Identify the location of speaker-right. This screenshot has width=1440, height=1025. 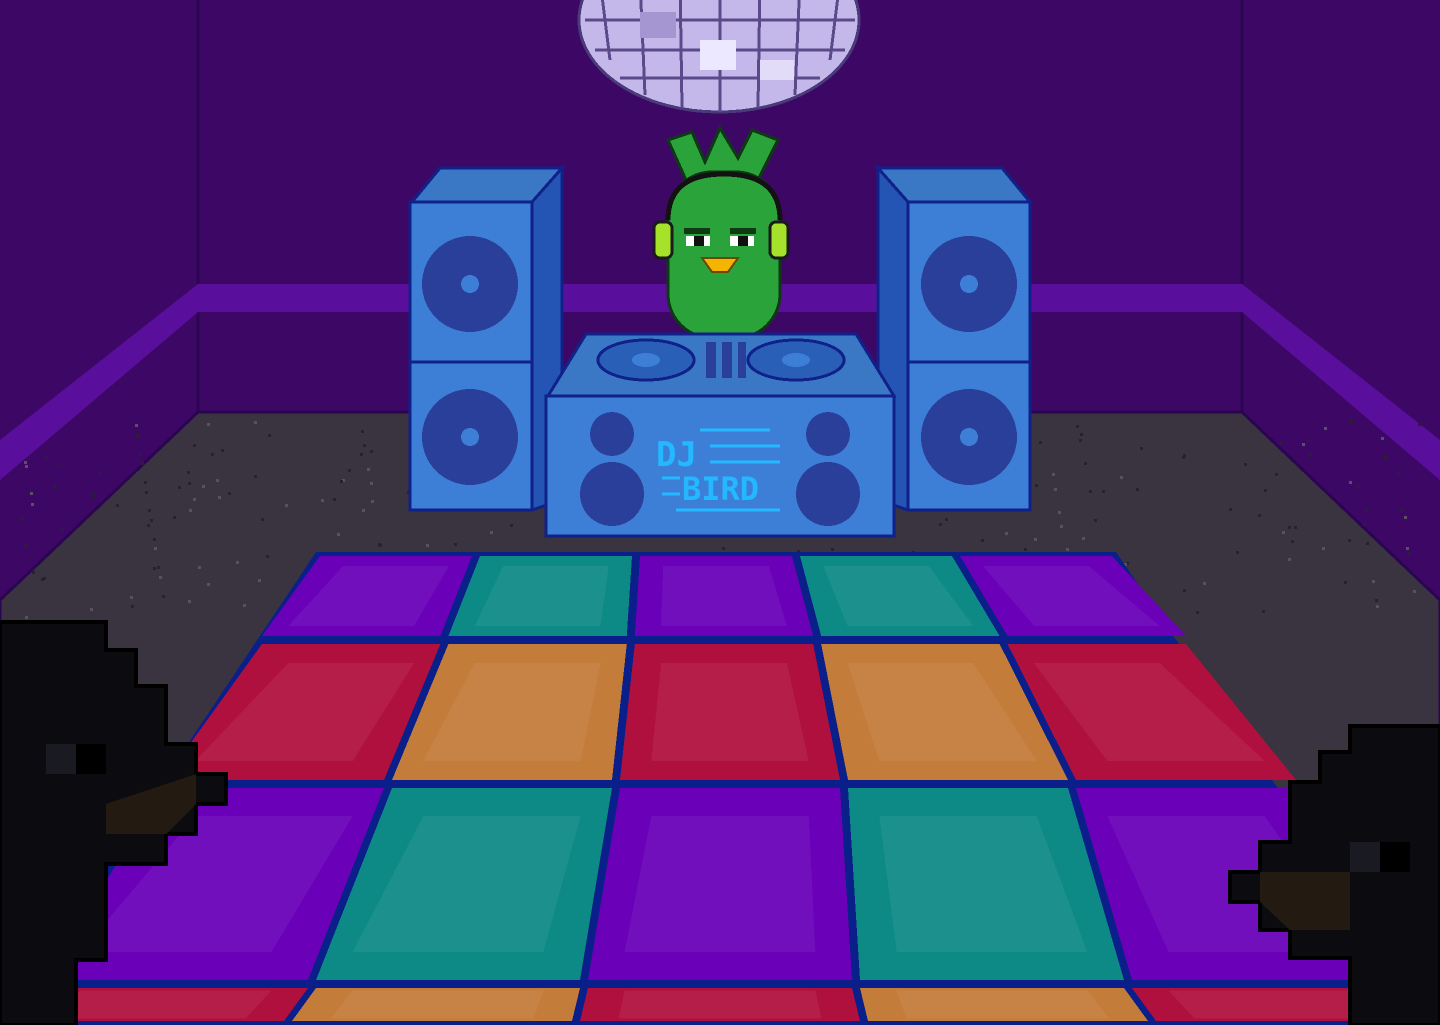
(954, 338).